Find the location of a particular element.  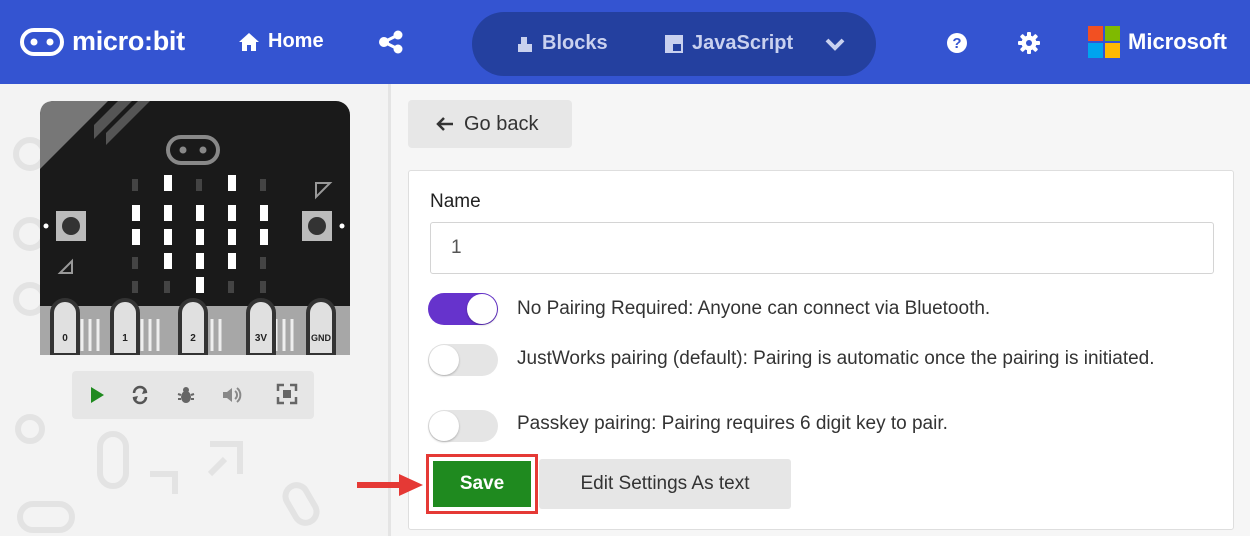

play-button is located at coordinates (97, 397).